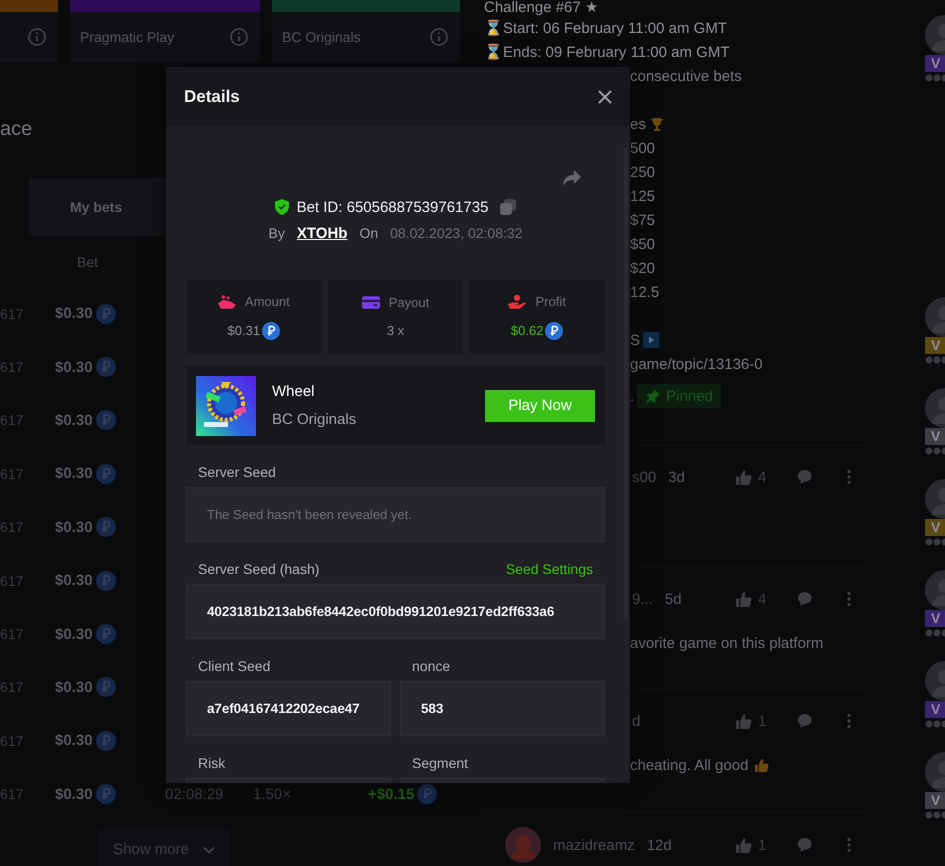 The height and width of the screenshot is (866, 945). I want to click on post-text: 125, so click(643, 196).